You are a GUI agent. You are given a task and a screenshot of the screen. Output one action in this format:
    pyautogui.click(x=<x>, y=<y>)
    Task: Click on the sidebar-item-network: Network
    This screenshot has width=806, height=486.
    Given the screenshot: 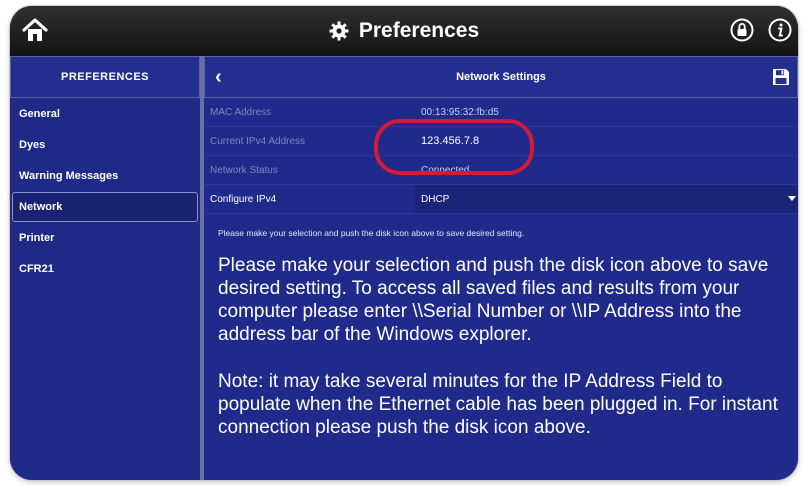 What is the action you would take?
    pyautogui.click(x=105, y=207)
    